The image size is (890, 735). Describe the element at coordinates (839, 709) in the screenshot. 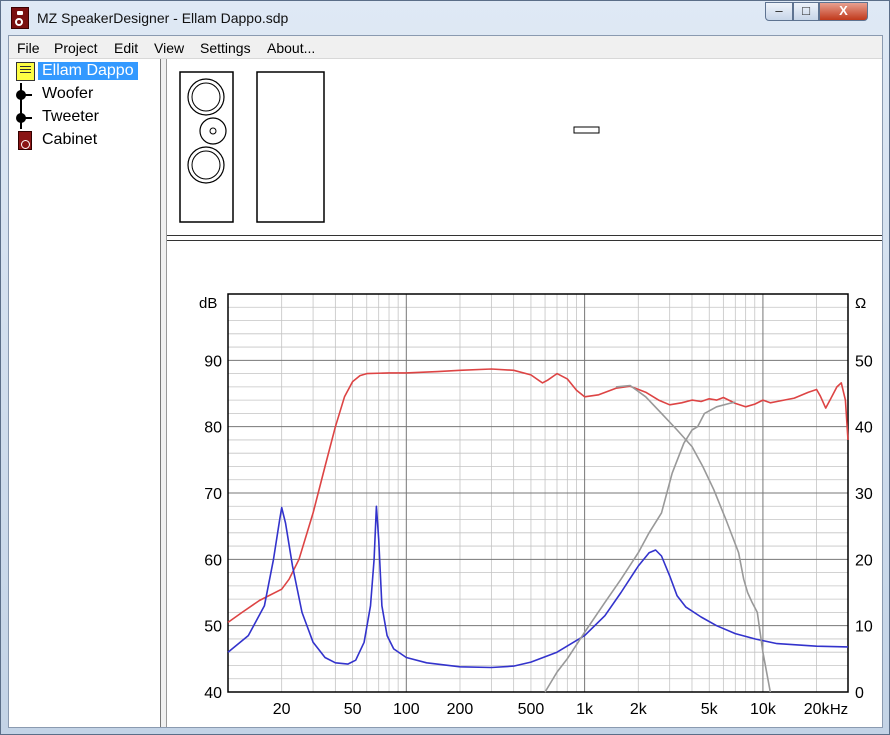

I see `x-axis-unit: Hz` at that location.